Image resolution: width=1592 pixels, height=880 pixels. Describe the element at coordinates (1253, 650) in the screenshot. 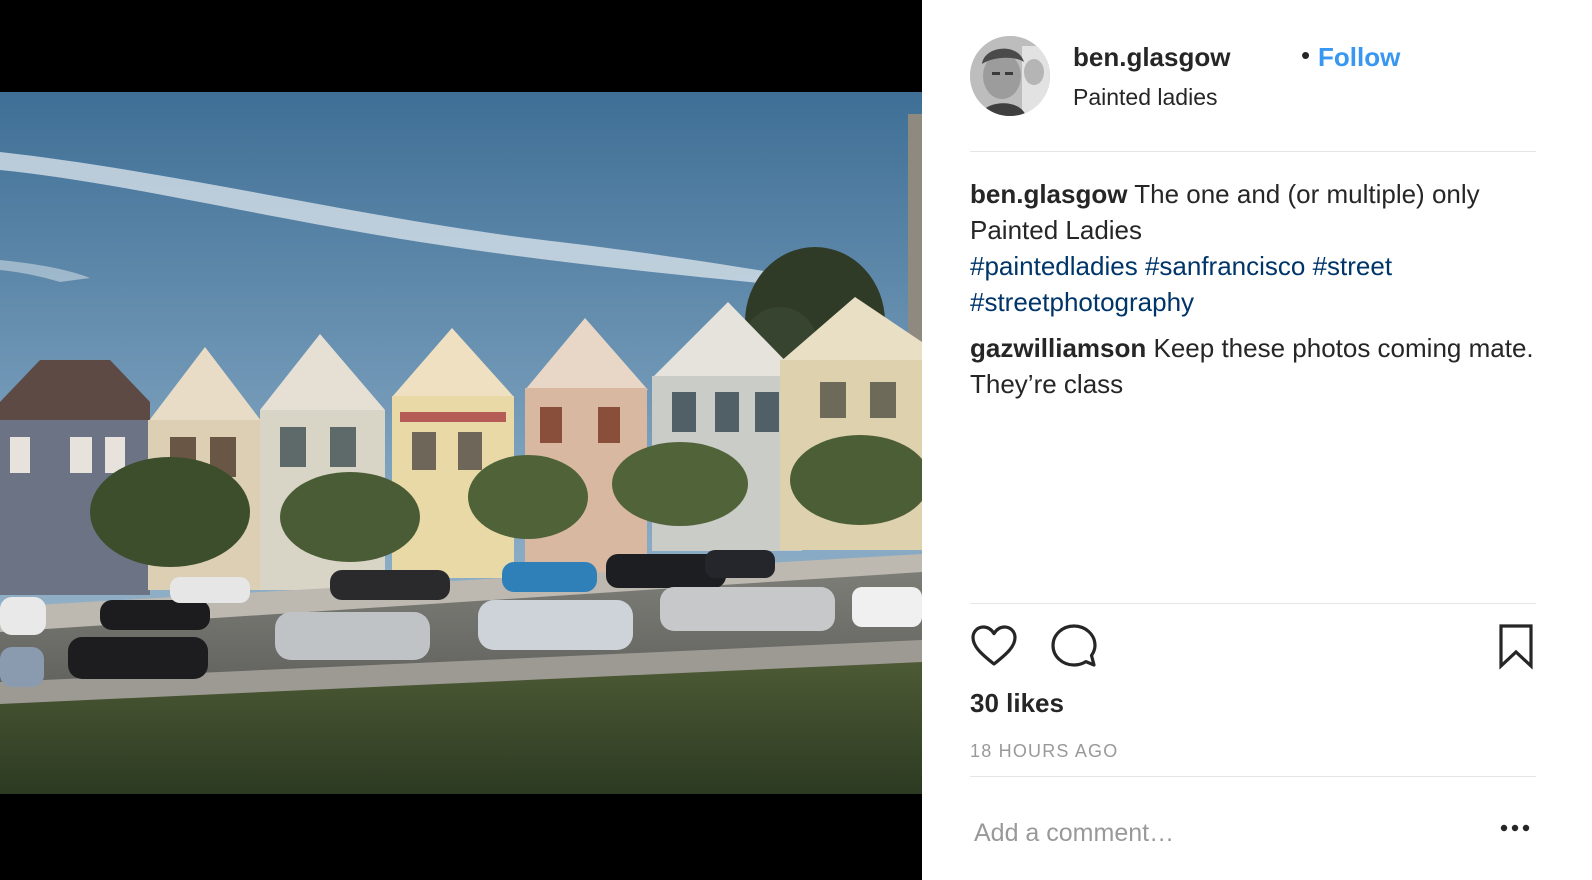

I see `action-bar` at that location.